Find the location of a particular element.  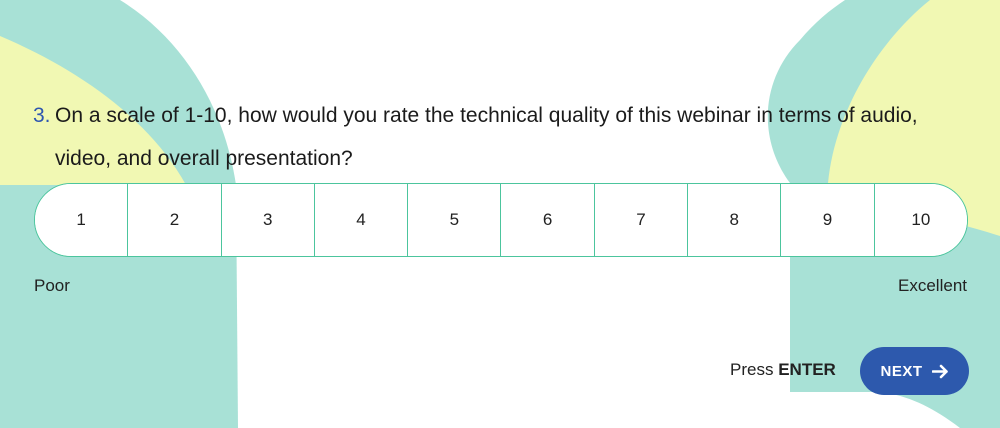

rating-option-7: 7 is located at coordinates (640, 220).